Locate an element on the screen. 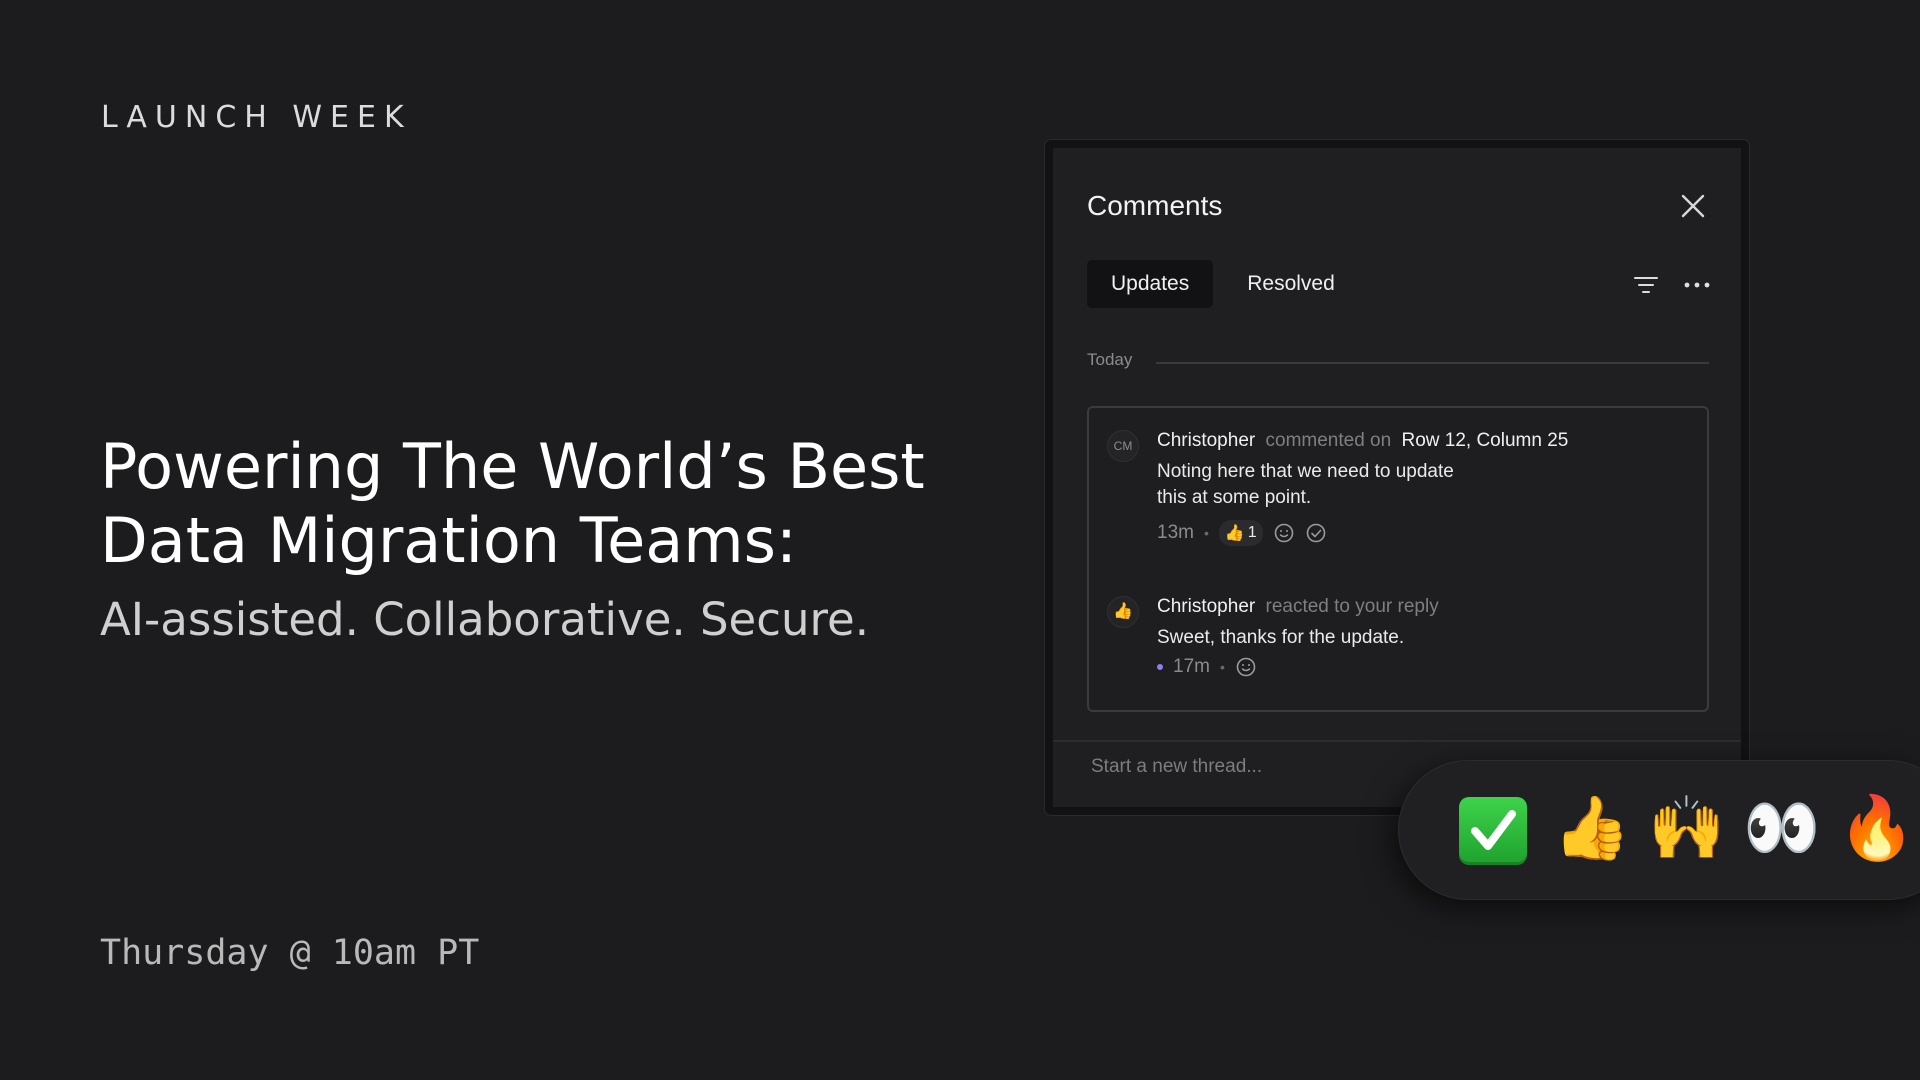  comment-time: 17m is located at coordinates (1191, 666).